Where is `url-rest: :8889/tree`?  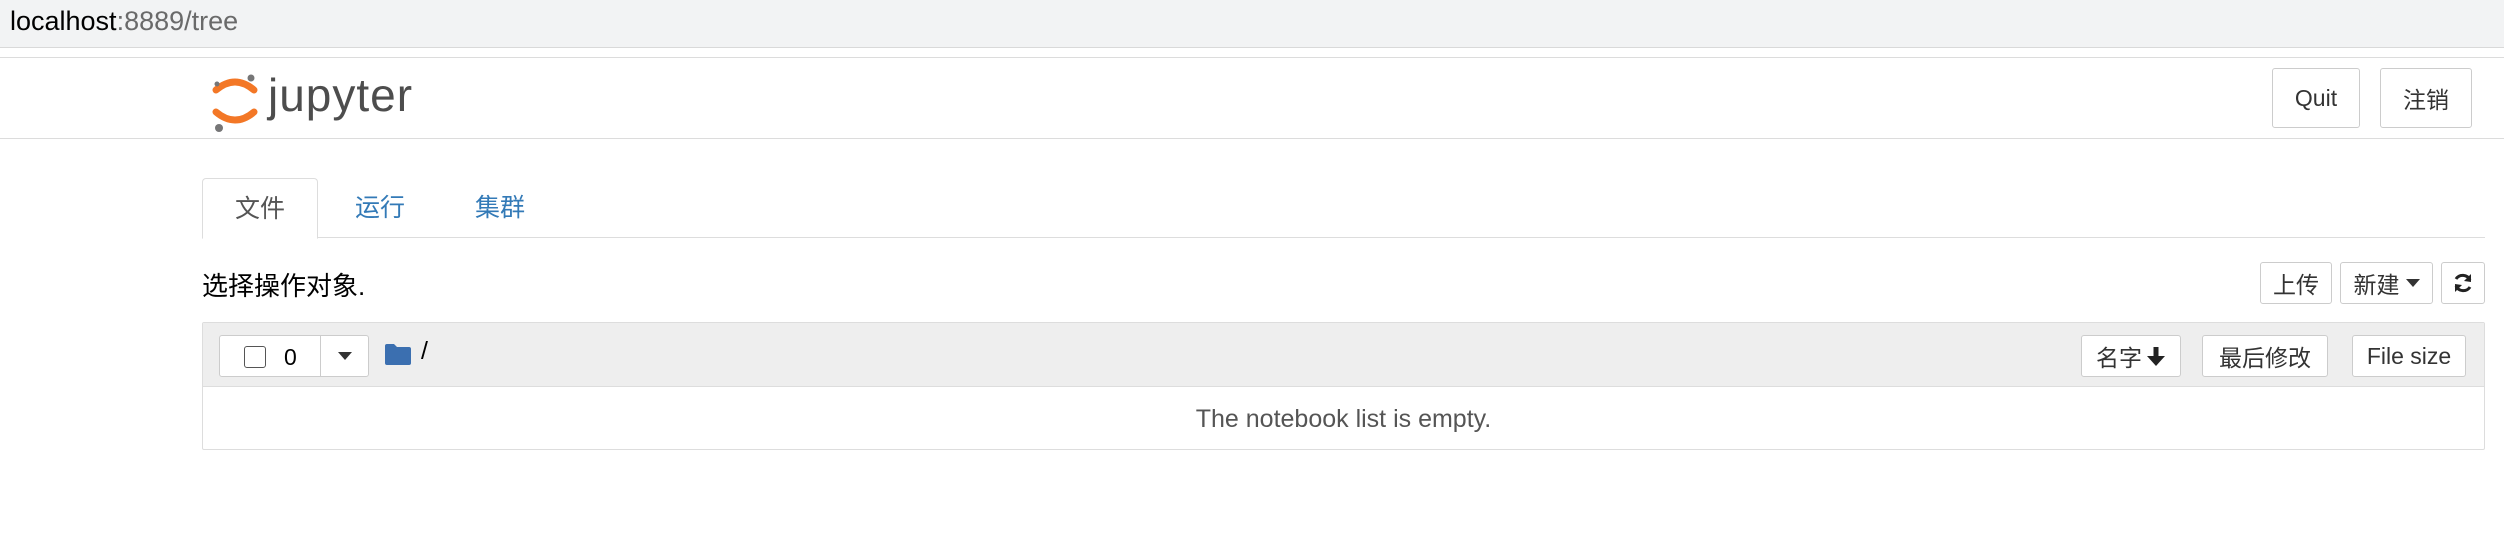 url-rest: :8889/tree is located at coordinates (177, 21).